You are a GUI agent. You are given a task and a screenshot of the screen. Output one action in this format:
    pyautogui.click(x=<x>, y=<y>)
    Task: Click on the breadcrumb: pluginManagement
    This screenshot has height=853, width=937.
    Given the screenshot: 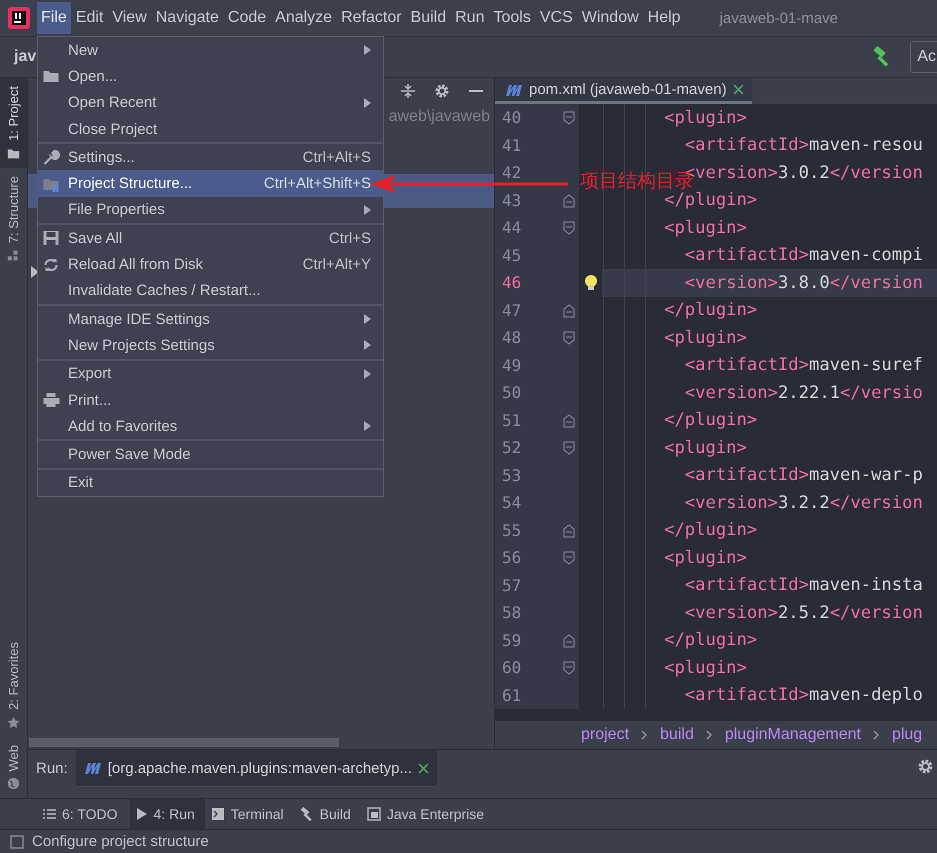 What is the action you would take?
    pyautogui.click(x=792, y=735)
    